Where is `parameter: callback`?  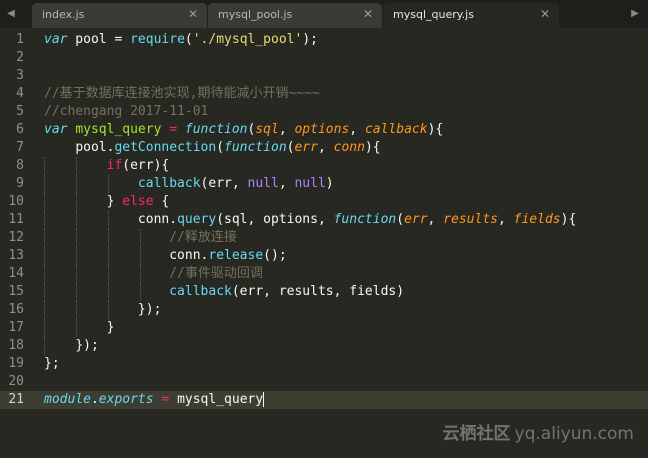 parameter: callback is located at coordinates (396, 129).